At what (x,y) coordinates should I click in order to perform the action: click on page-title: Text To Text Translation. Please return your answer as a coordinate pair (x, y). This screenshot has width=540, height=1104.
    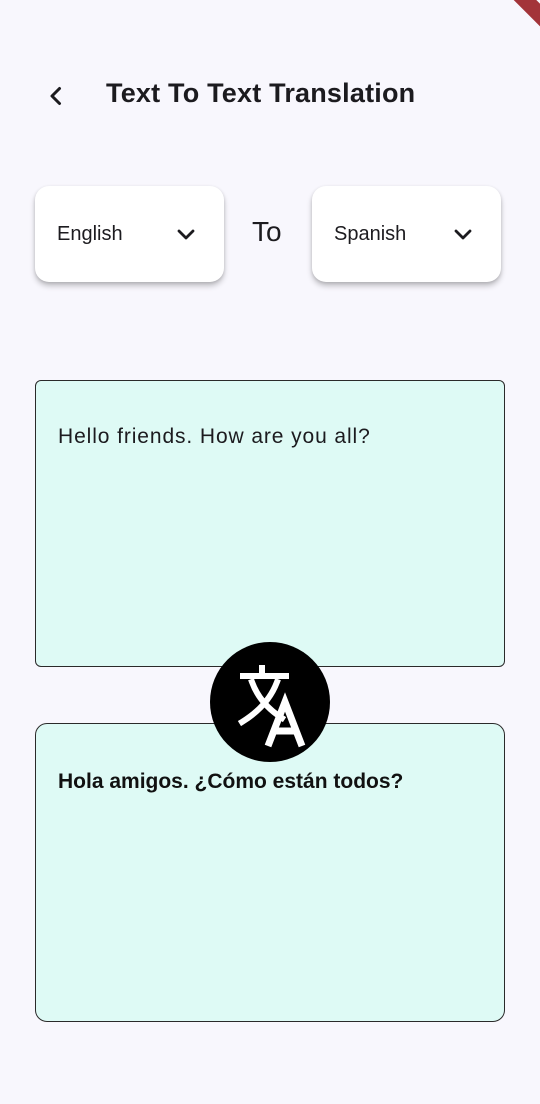
    Looking at the image, I should click on (261, 93).